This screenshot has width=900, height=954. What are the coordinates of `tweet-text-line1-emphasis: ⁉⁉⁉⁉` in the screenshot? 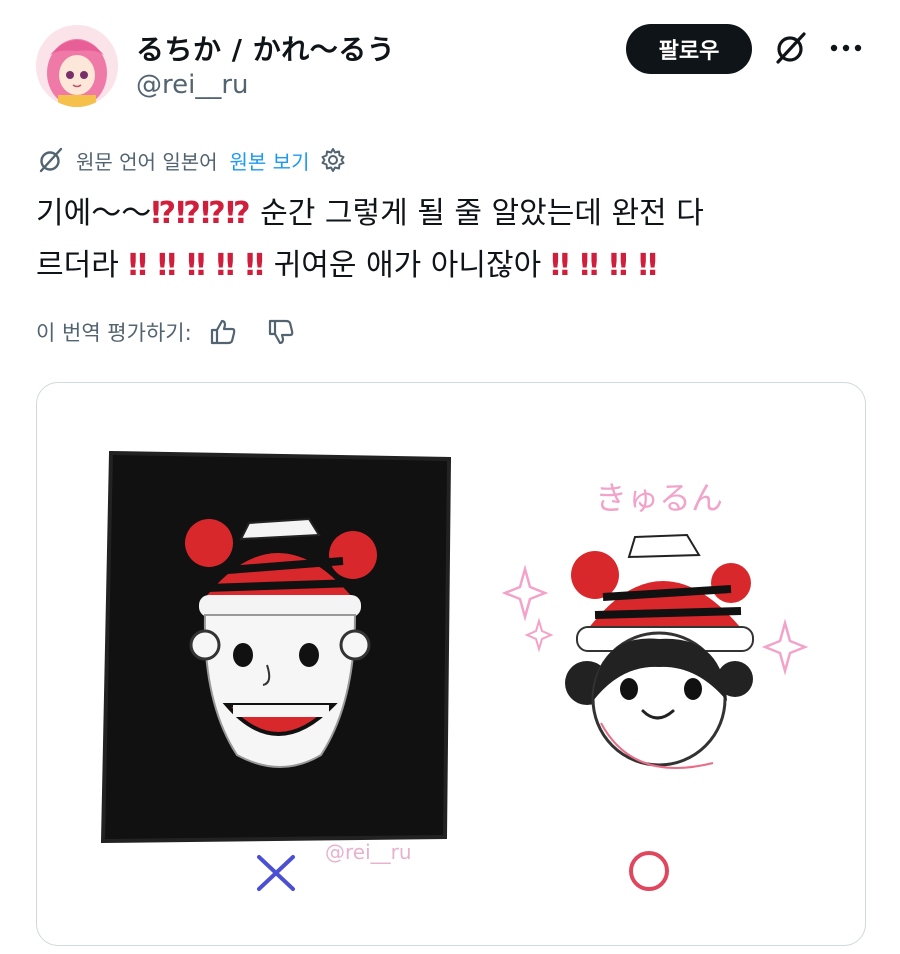 It's located at (201, 213).